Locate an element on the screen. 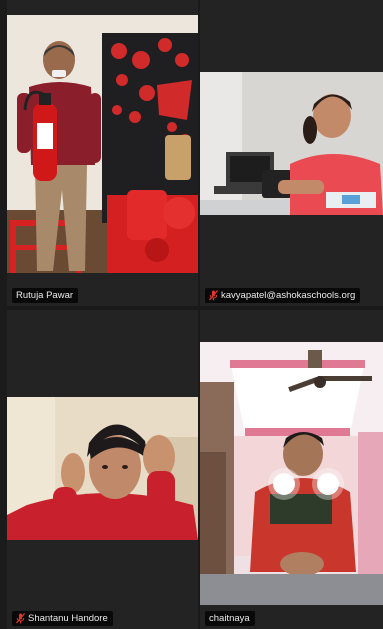  participant-name-tag: kavyapatel@ashokaschools.org is located at coordinates (283, 295).